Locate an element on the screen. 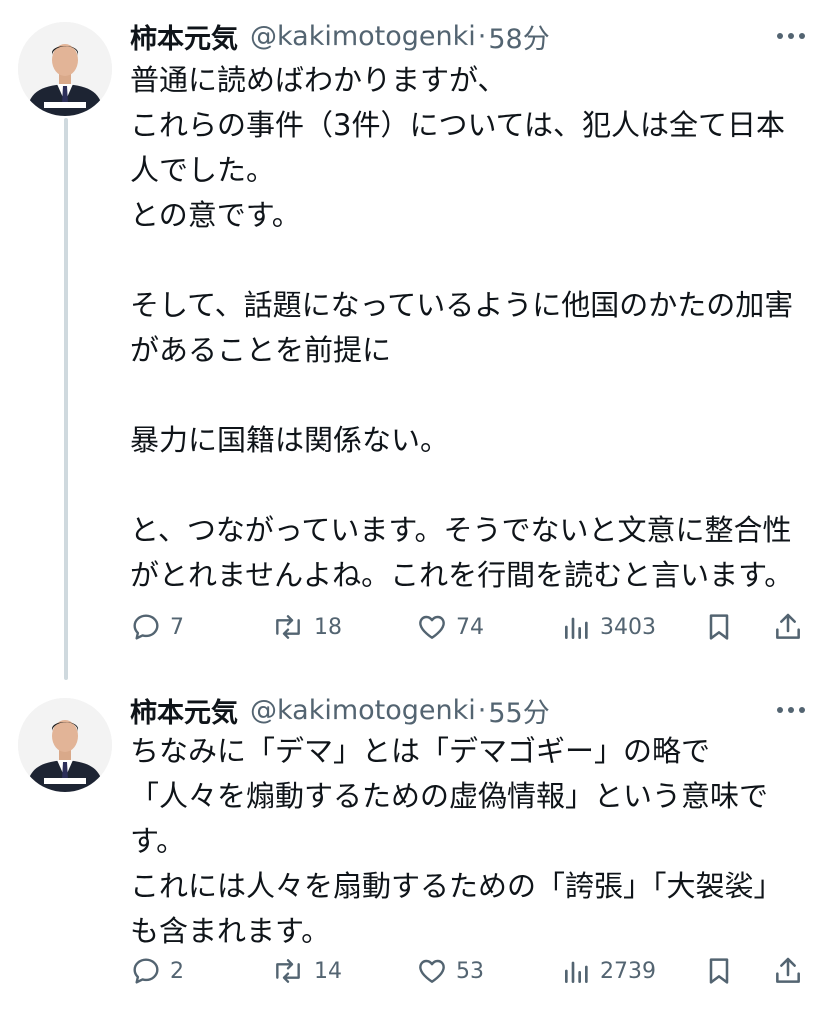  retweet-count: 18 is located at coordinates (328, 627).